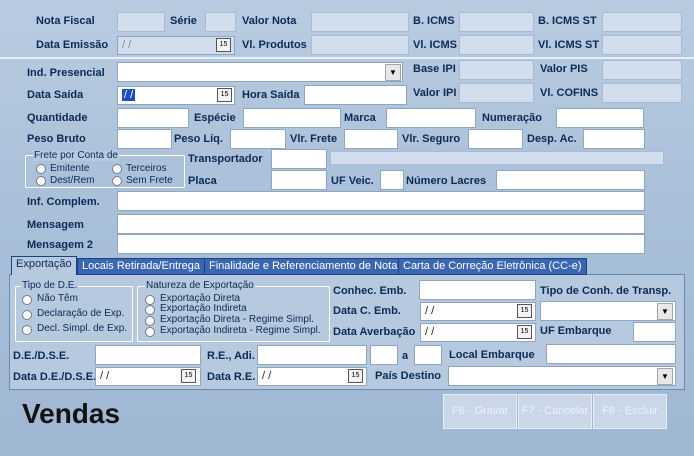 This screenshot has width=694, height=456. Describe the element at coordinates (117, 181) in the screenshot. I see `frete-semfrete-radio` at that location.